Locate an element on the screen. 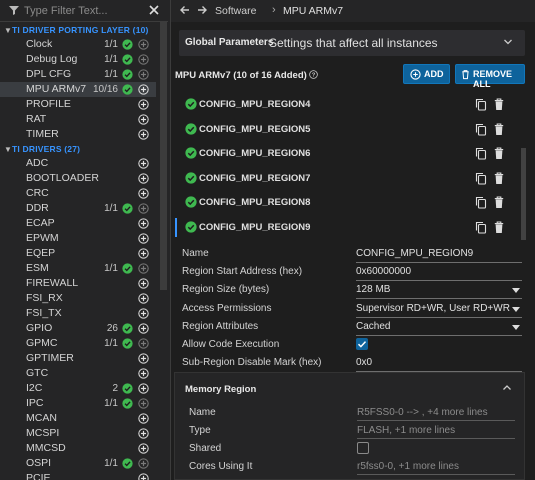  sidebar-item: ECAP is located at coordinates (78, 223).